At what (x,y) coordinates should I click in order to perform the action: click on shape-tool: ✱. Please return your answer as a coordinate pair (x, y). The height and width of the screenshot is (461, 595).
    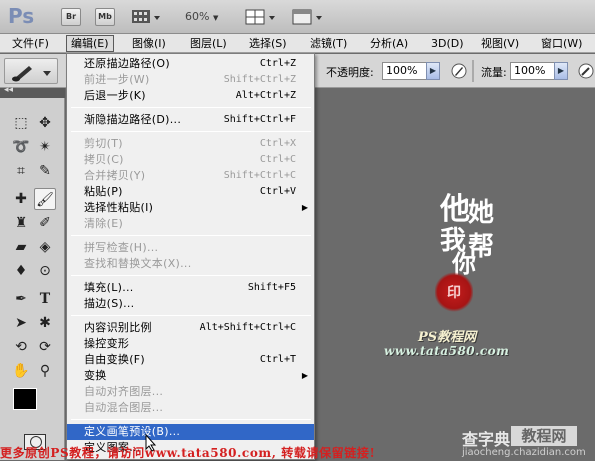
    Looking at the image, I should click on (45, 323).